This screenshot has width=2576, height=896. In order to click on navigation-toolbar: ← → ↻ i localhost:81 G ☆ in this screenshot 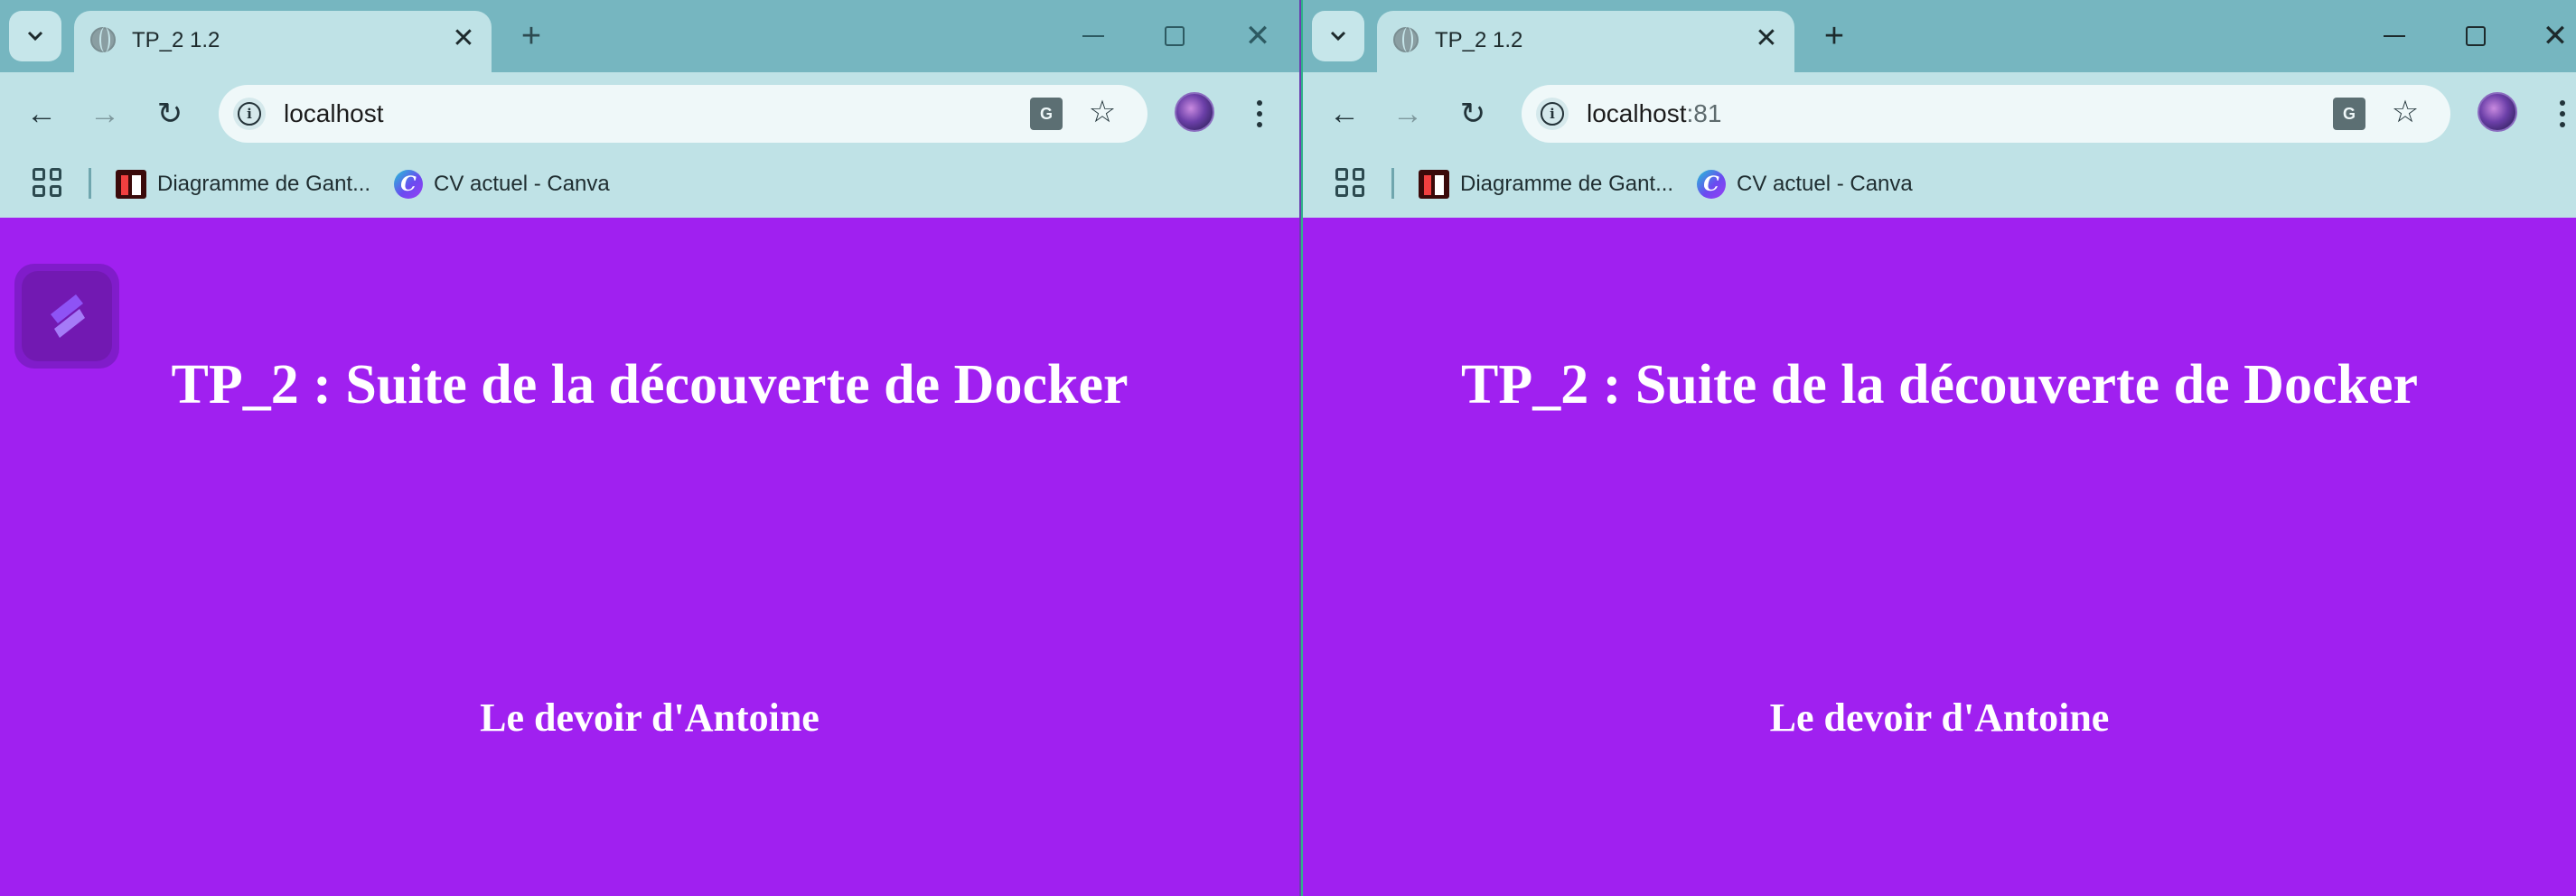, I will do `click(1939, 113)`.